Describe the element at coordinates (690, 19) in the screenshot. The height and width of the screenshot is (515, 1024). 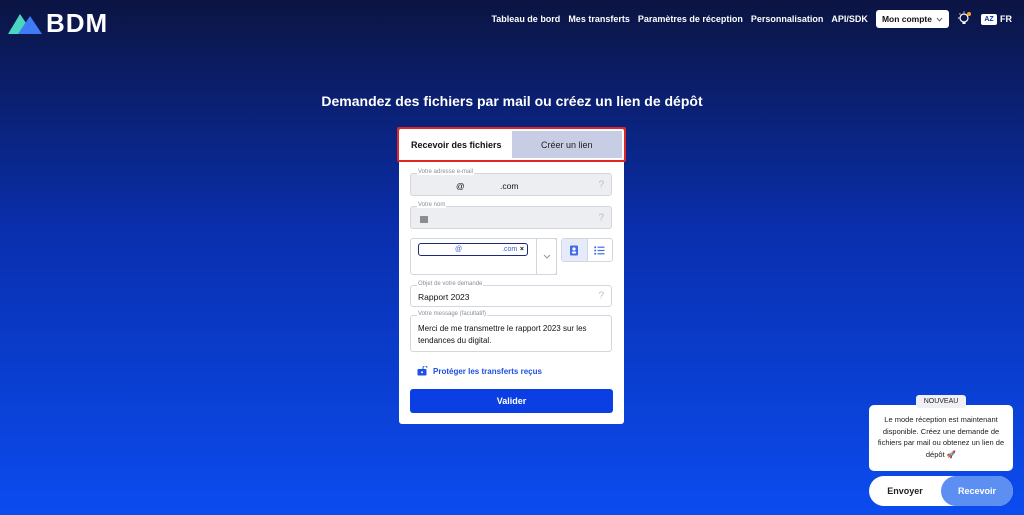
I see `nav-reception-settings: Paramètres de réception` at that location.